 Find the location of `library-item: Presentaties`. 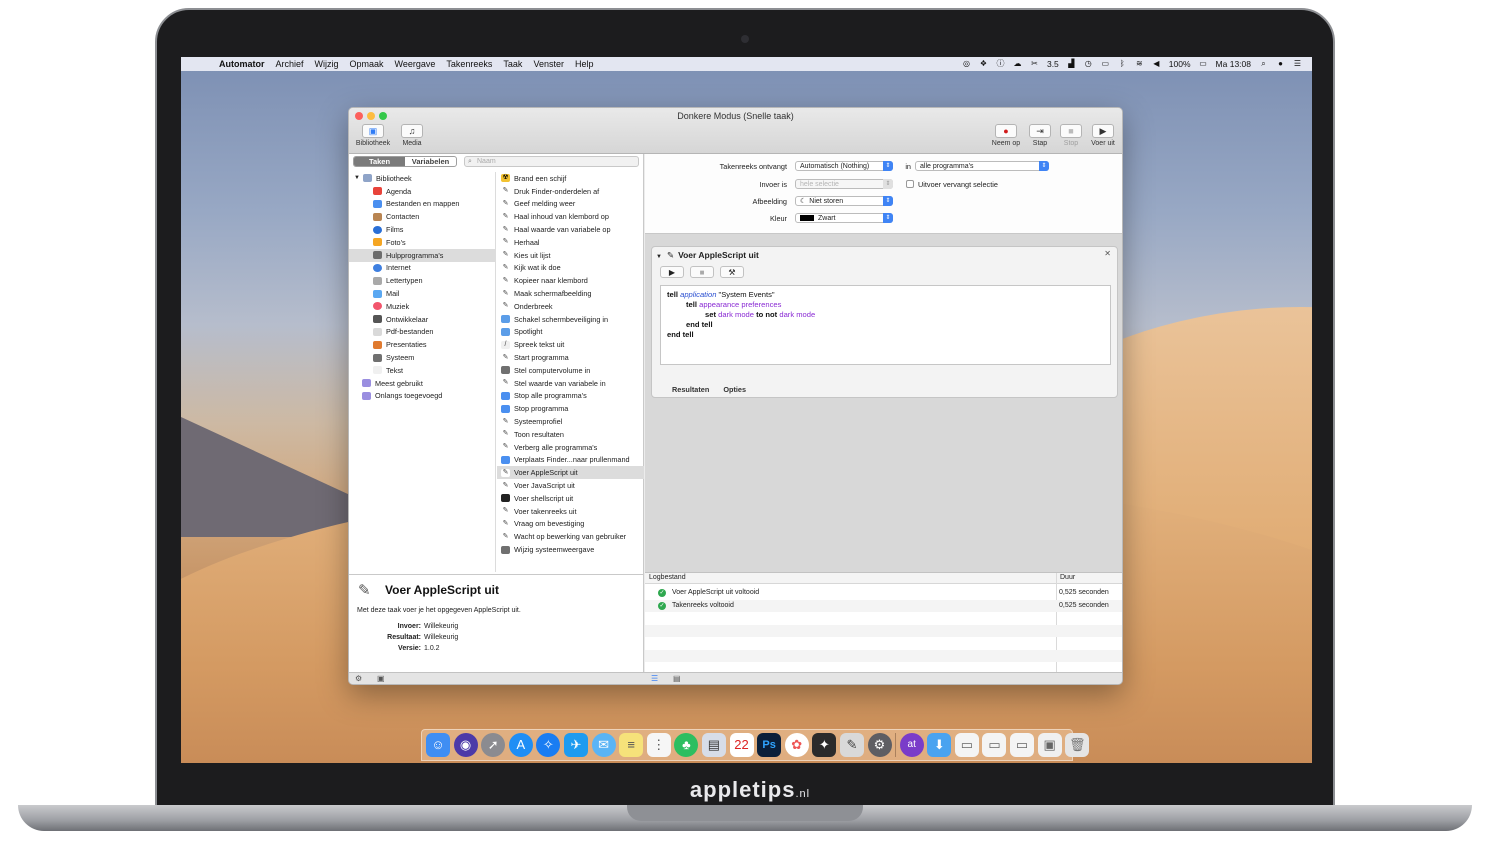

library-item: Presentaties is located at coordinates (422, 344).